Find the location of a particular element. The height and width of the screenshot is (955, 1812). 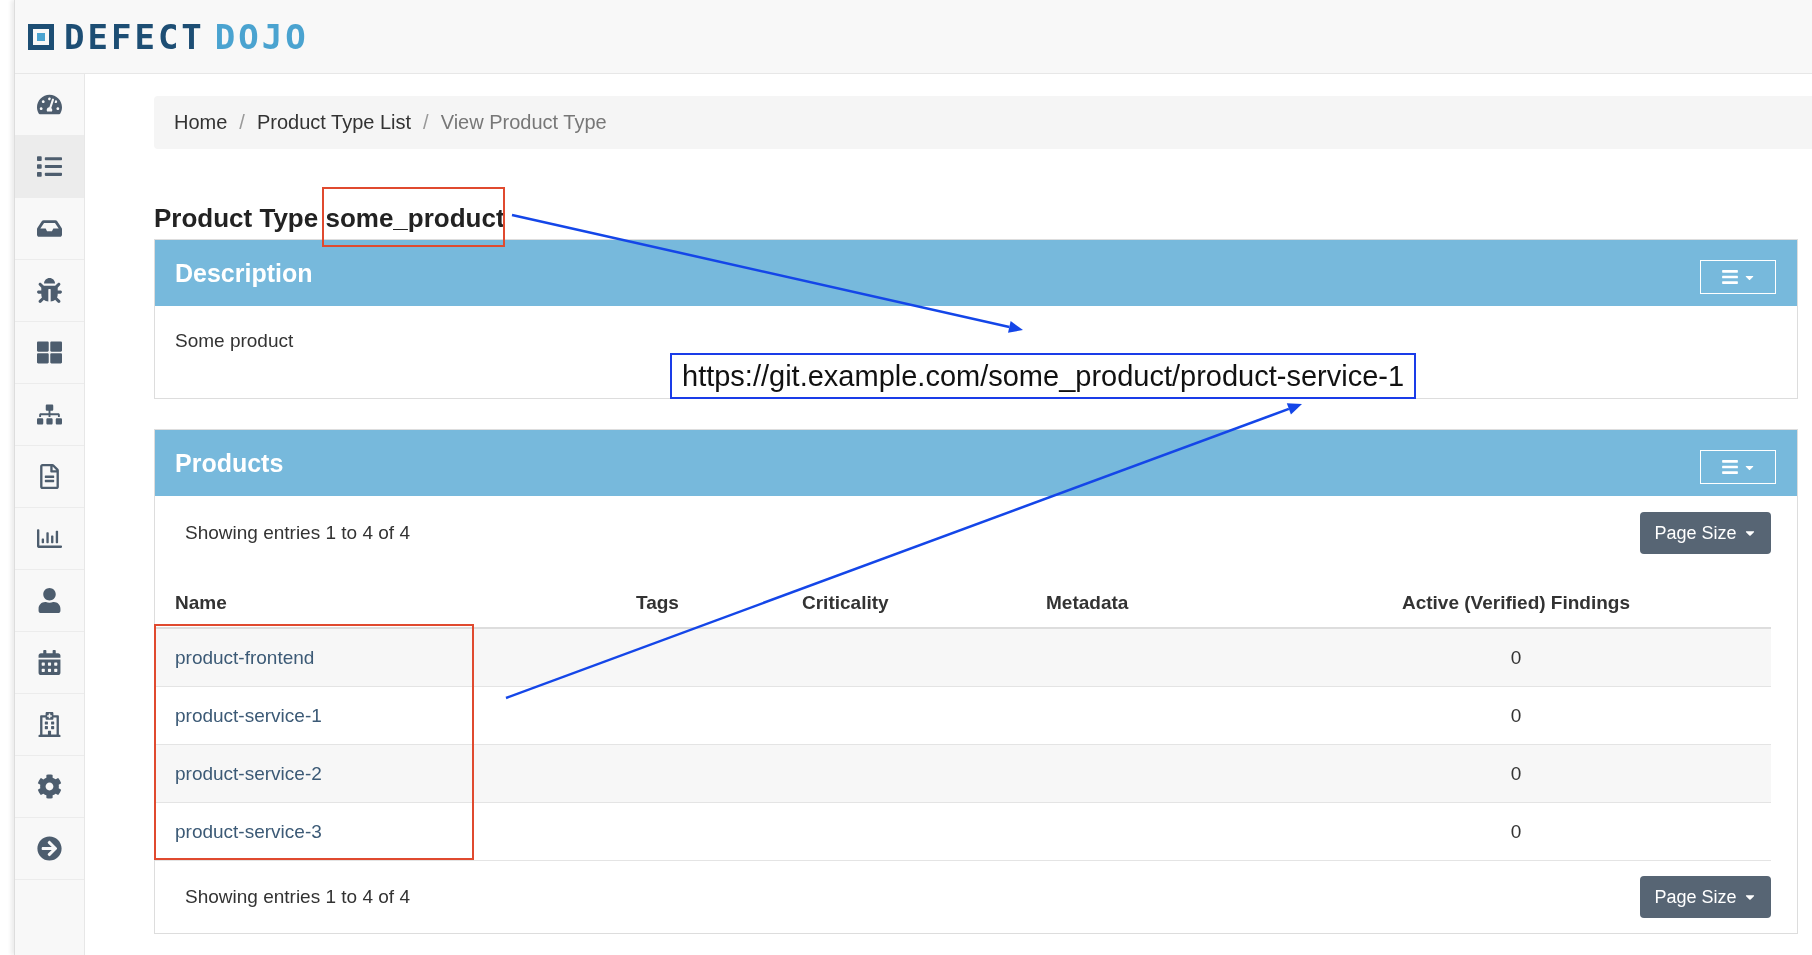

sidebar-item is located at coordinates (49, 167).